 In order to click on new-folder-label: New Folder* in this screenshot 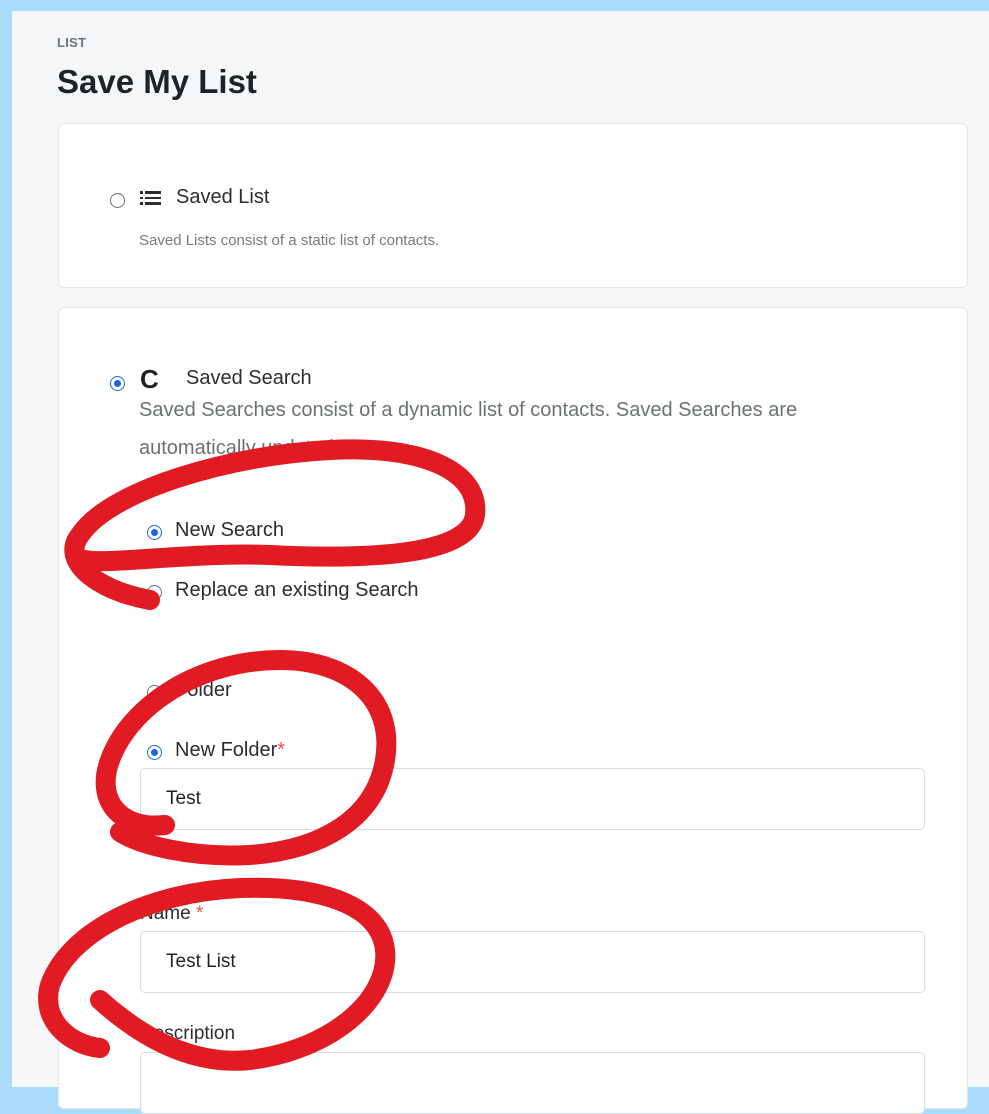, I will do `click(230, 750)`.